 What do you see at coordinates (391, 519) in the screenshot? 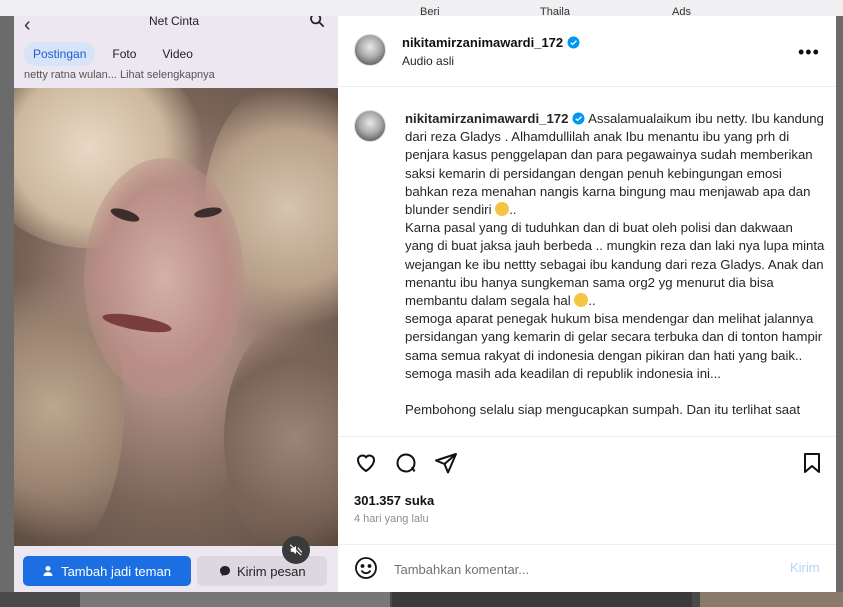
I see `post-timestamp: 4 hari yang lalu` at bounding box center [391, 519].